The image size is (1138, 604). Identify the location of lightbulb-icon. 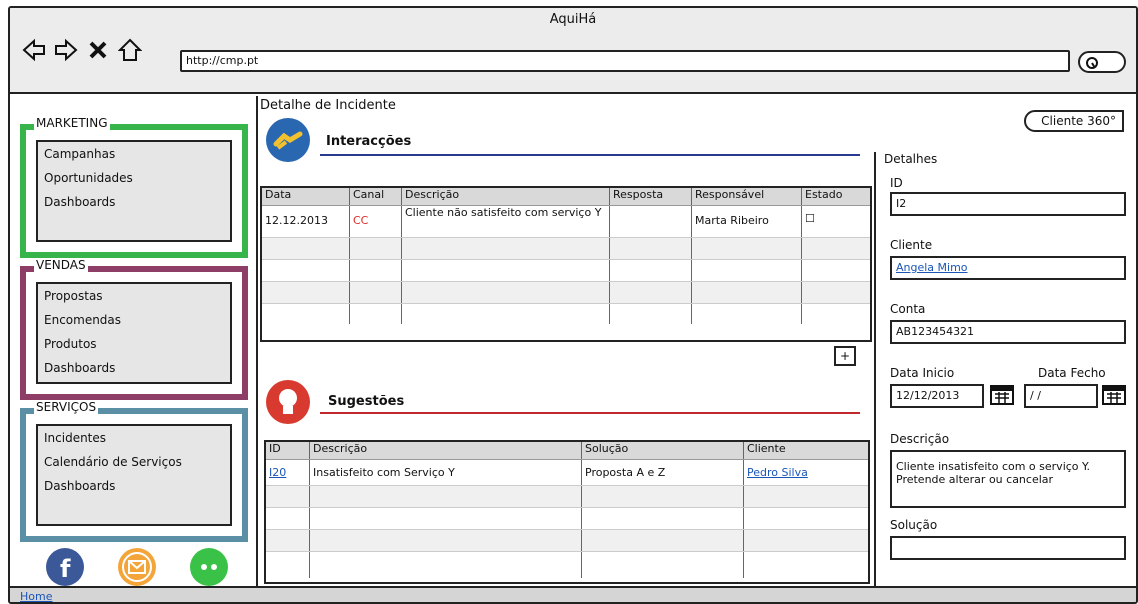
(288, 402).